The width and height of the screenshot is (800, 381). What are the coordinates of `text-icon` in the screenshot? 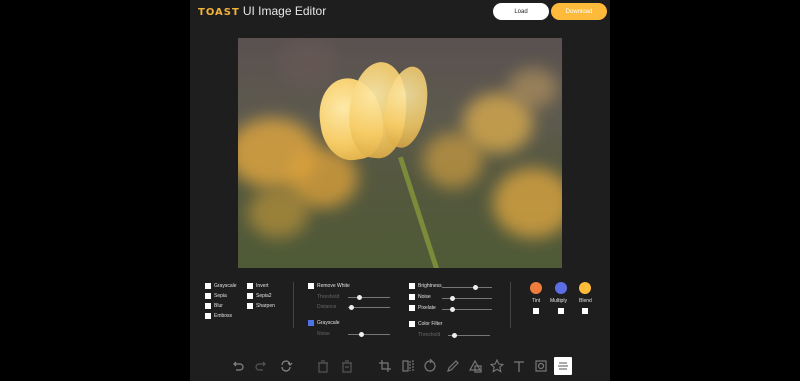 It's located at (519, 366).